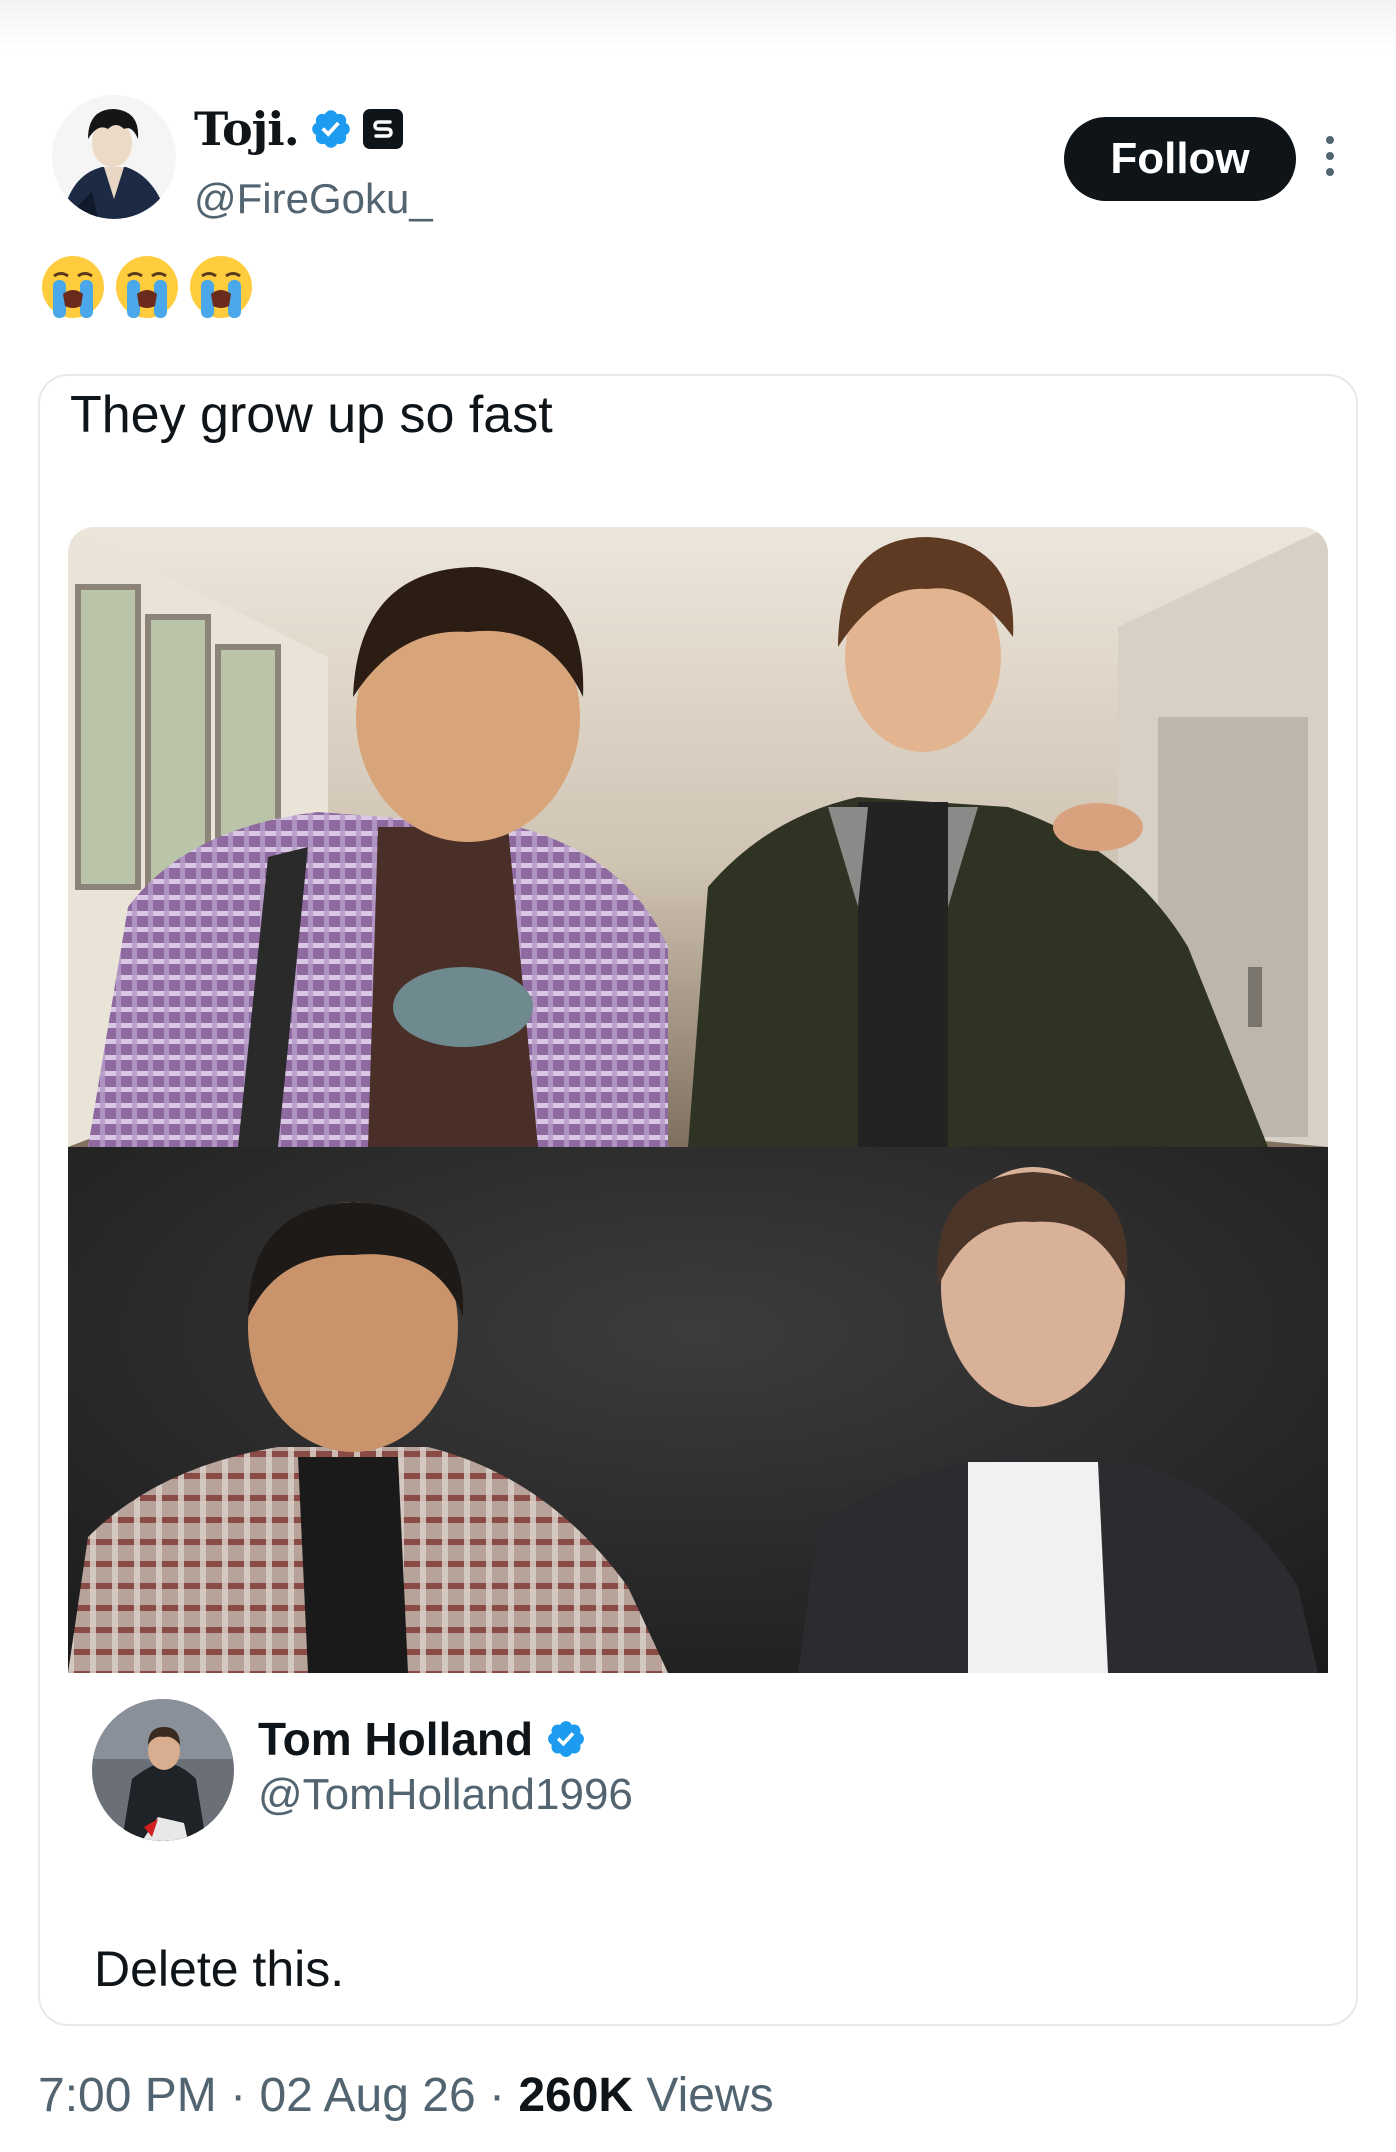 The height and width of the screenshot is (2152, 1396). I want to click on embedded-display-name: Tom Holland, so click(396, 1739).